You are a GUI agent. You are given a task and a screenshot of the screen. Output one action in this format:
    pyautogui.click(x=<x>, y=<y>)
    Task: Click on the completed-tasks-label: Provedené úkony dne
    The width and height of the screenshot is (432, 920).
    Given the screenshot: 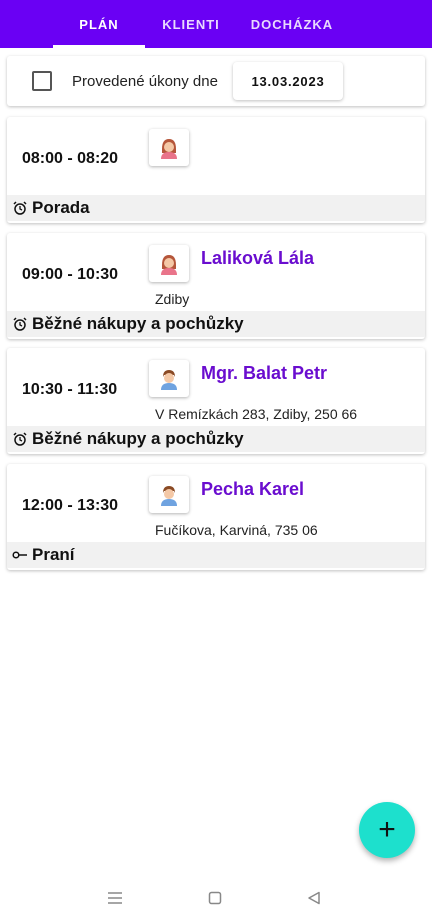 What is the action you would take?
    pyautogui.click(x=145, y=81)
    